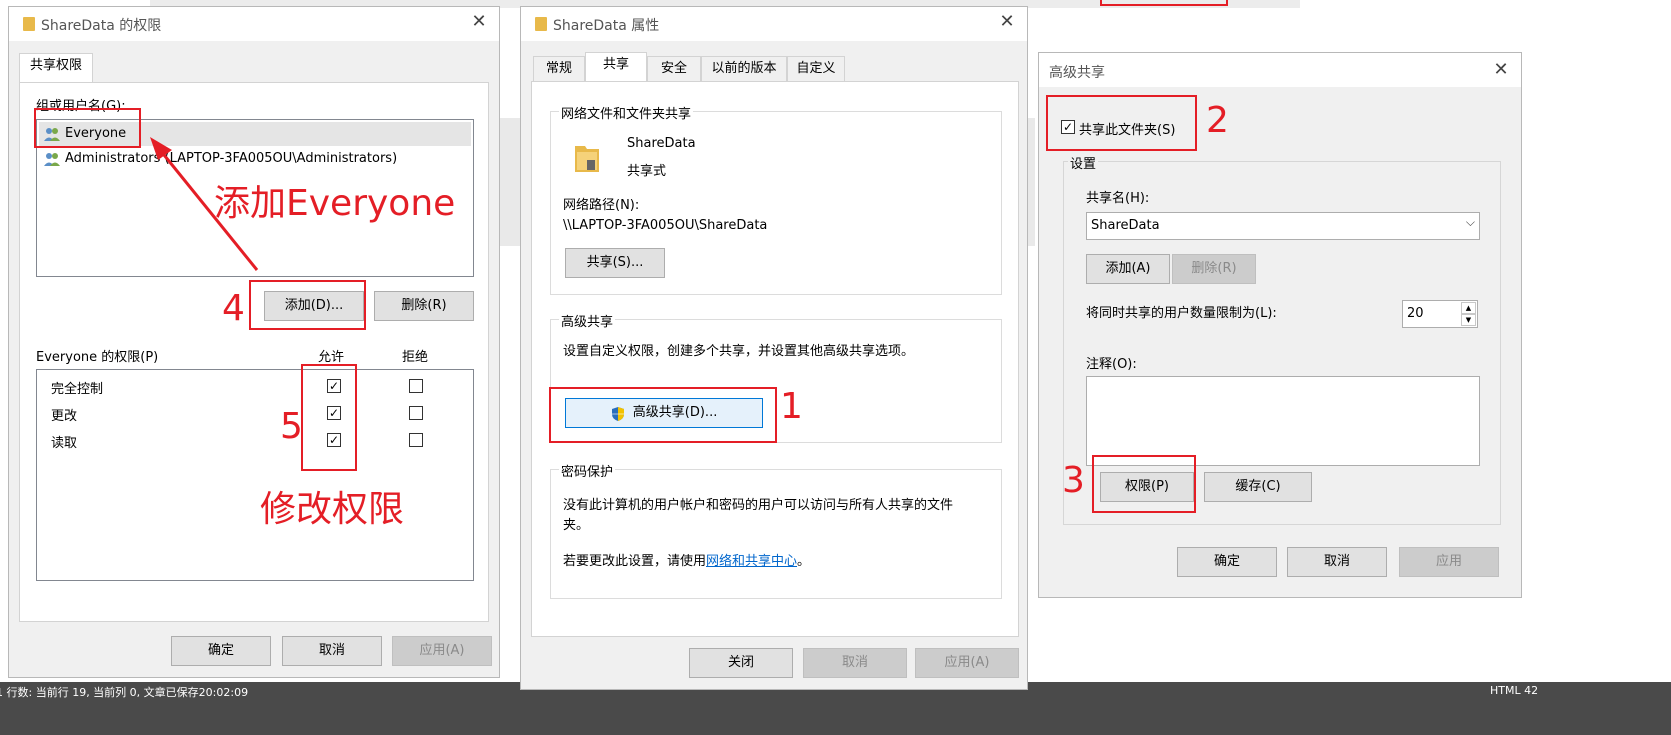  Describe the element at coordinates (1073, 480) in the screenshot. I see `annotation-step-3: 3` at that location.